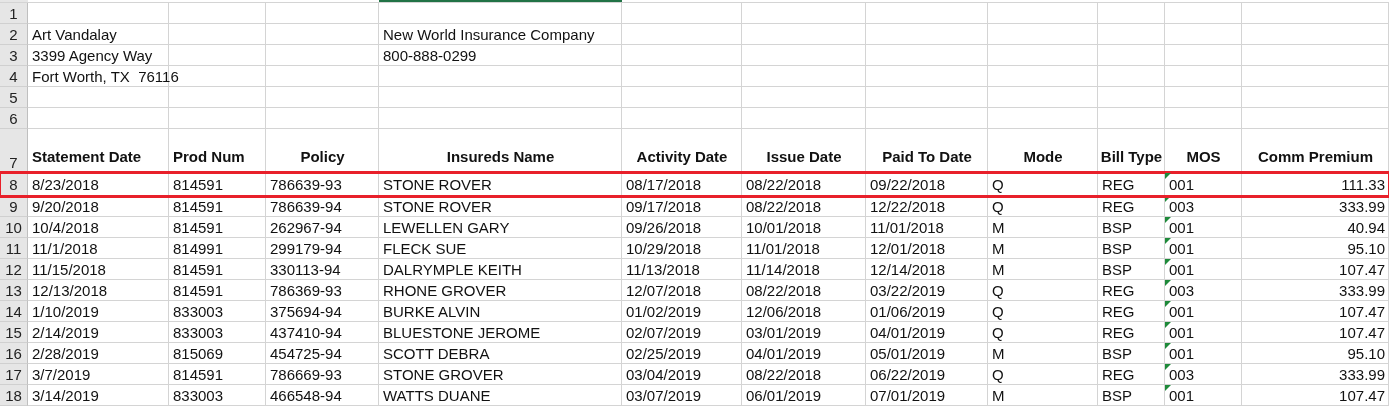 This screenshot has width=1389, height=413. I want to click on row-number: 15, so click(14, 332).